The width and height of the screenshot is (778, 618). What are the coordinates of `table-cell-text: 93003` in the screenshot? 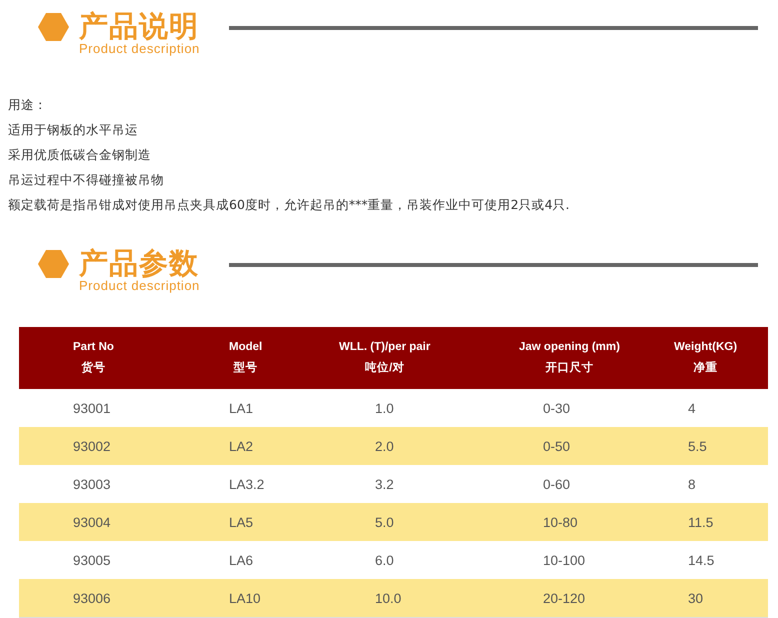 It's located at (92, 484).